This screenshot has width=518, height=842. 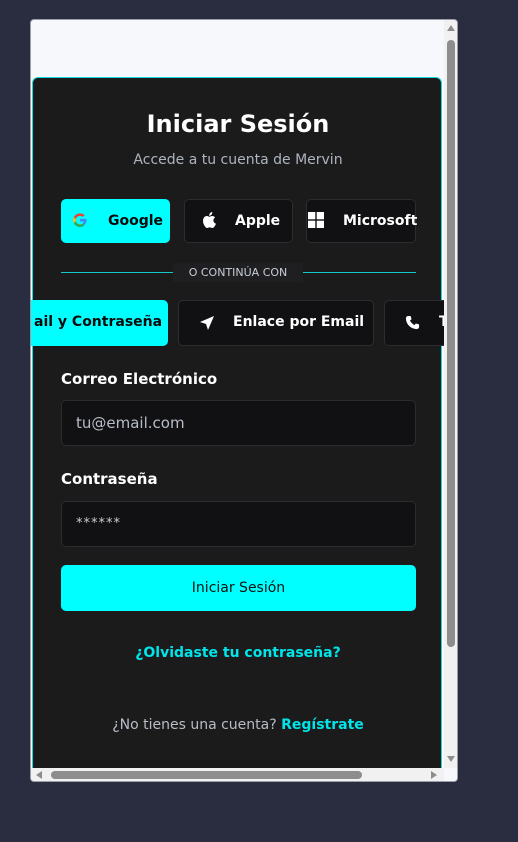 I want to click on password-input: ******, so click(x=238, y=524).